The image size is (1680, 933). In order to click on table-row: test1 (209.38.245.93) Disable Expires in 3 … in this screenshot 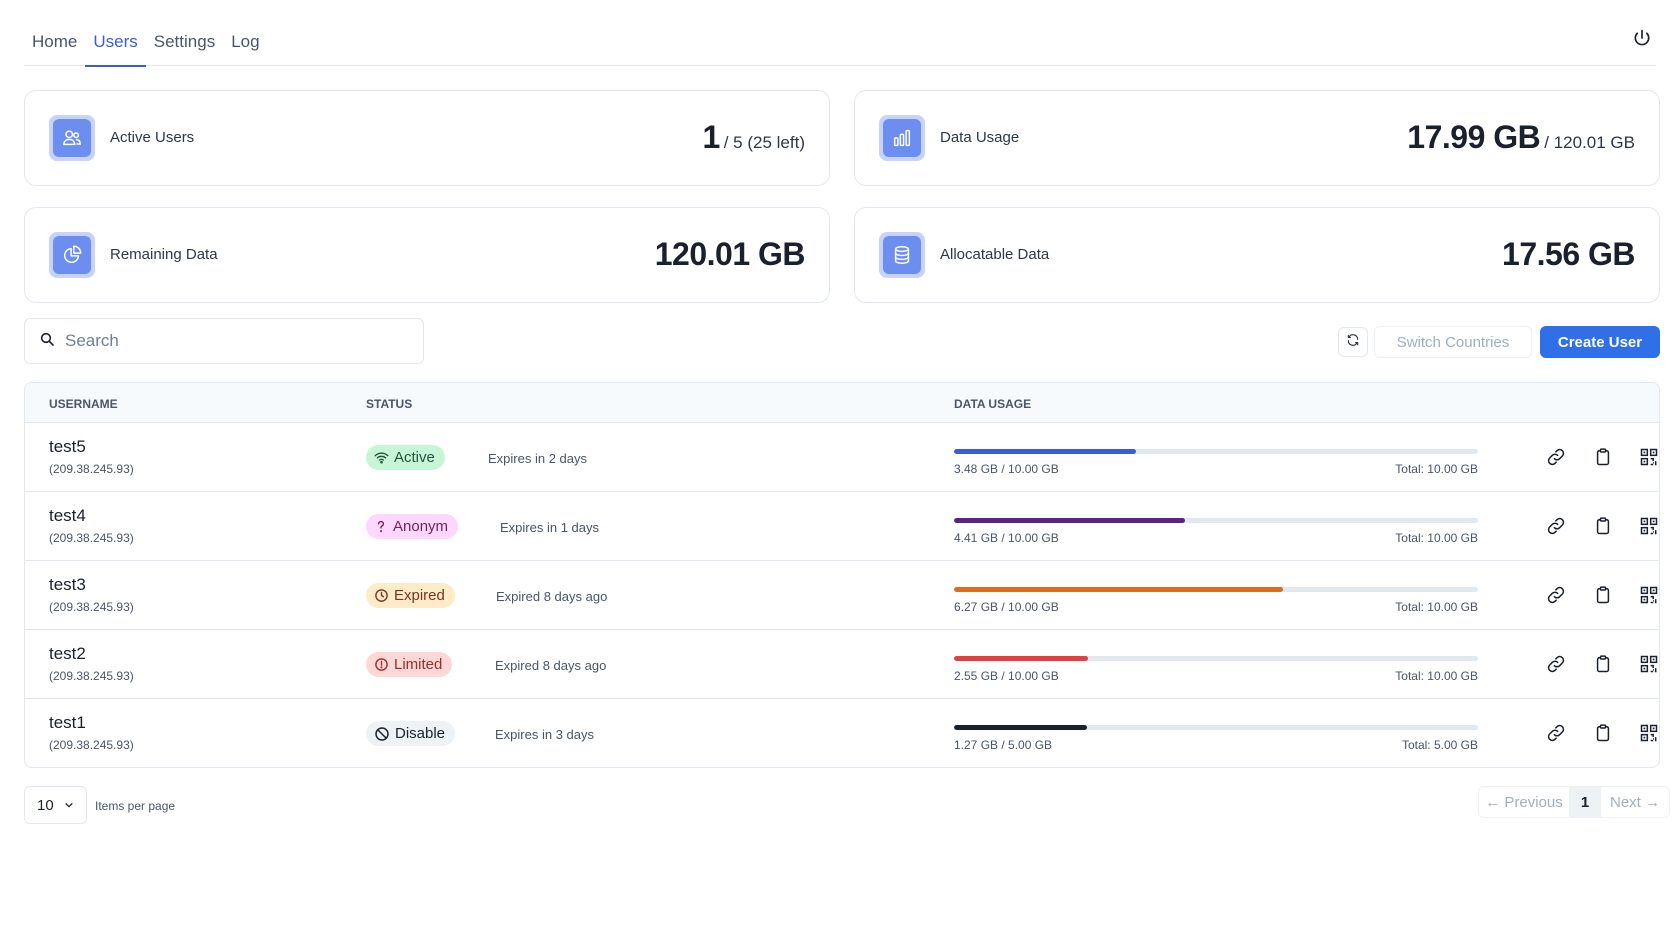, I will do `click(842, 733)`.